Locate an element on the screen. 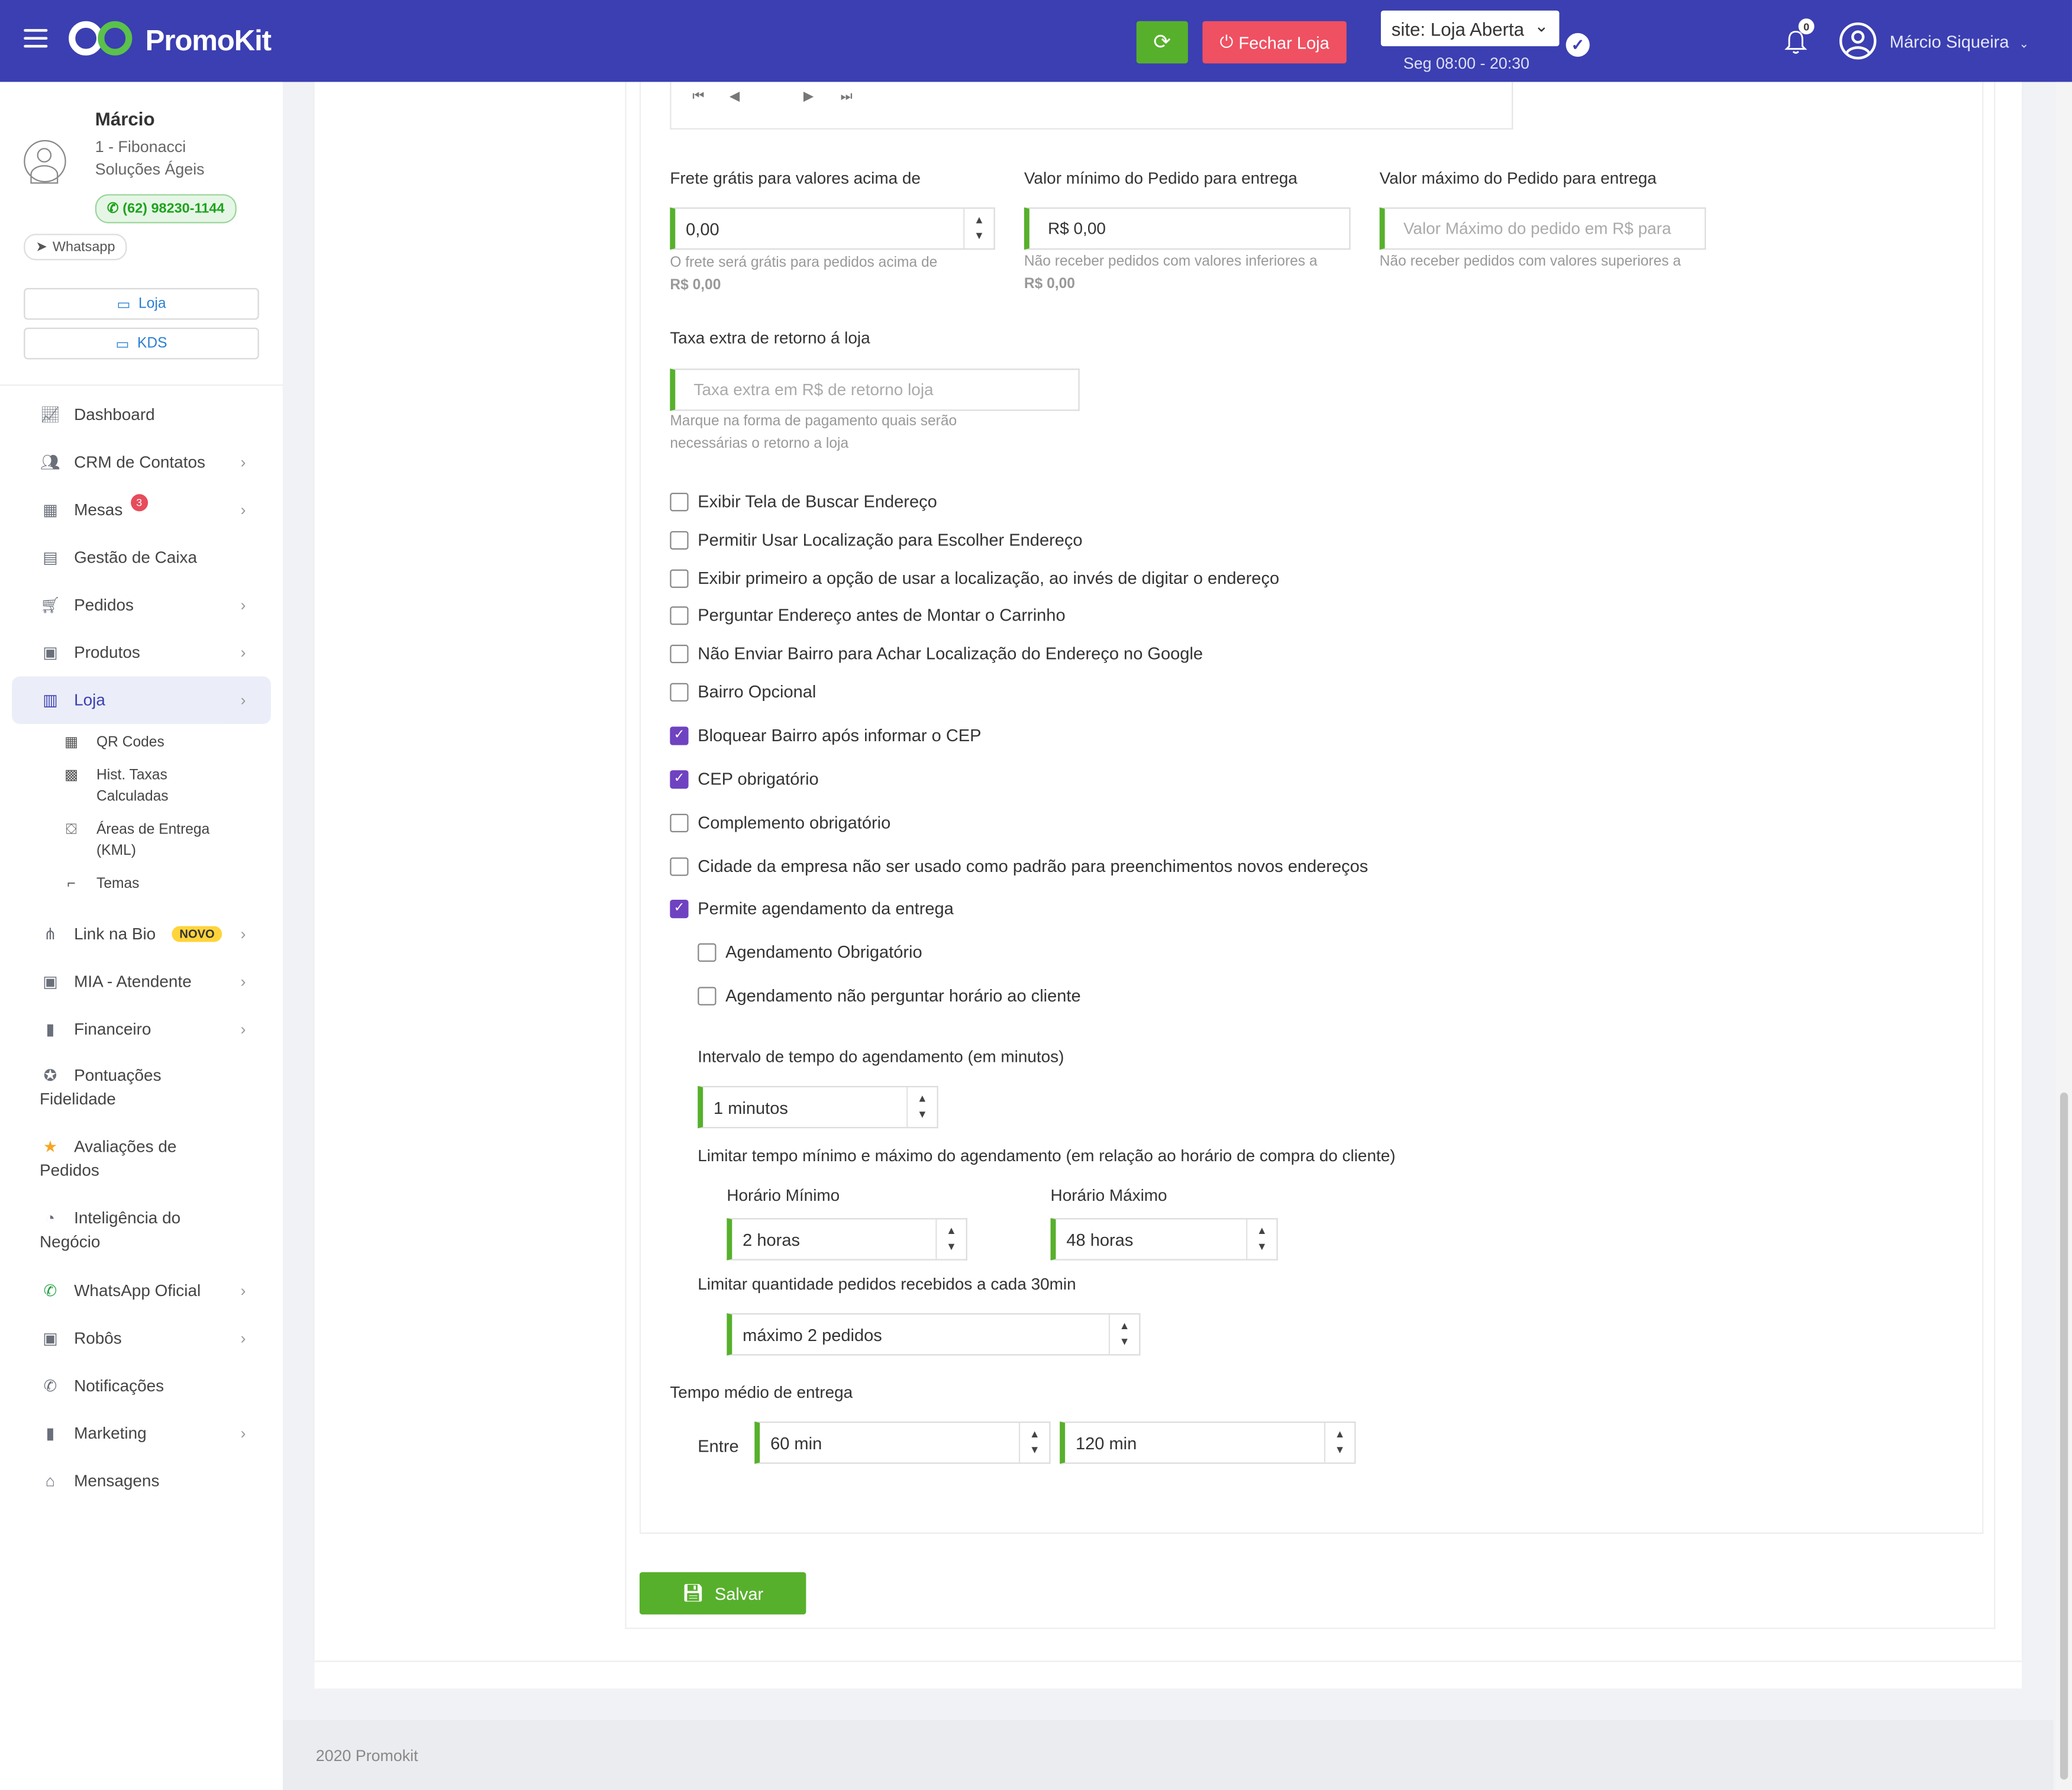 This screenshot has width=2072, height=1790. close-store-button: ⏻ Fechar Loja is located at coordinates (1274, 42).